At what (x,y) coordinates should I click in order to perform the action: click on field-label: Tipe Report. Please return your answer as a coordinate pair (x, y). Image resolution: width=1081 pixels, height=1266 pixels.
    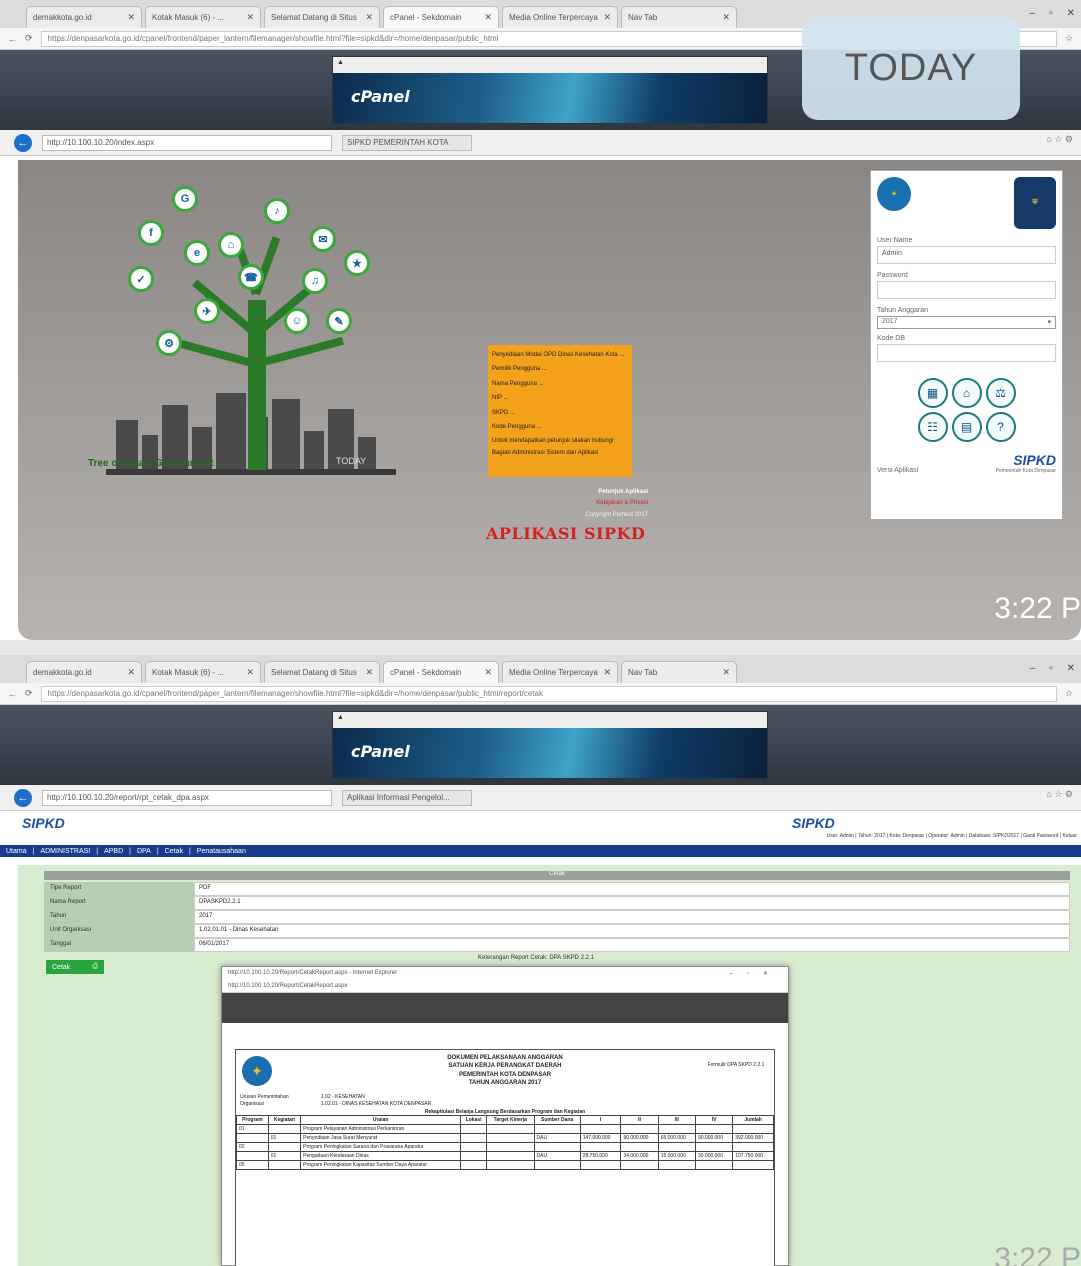
    Looking at the image, I should click on (119, 889).